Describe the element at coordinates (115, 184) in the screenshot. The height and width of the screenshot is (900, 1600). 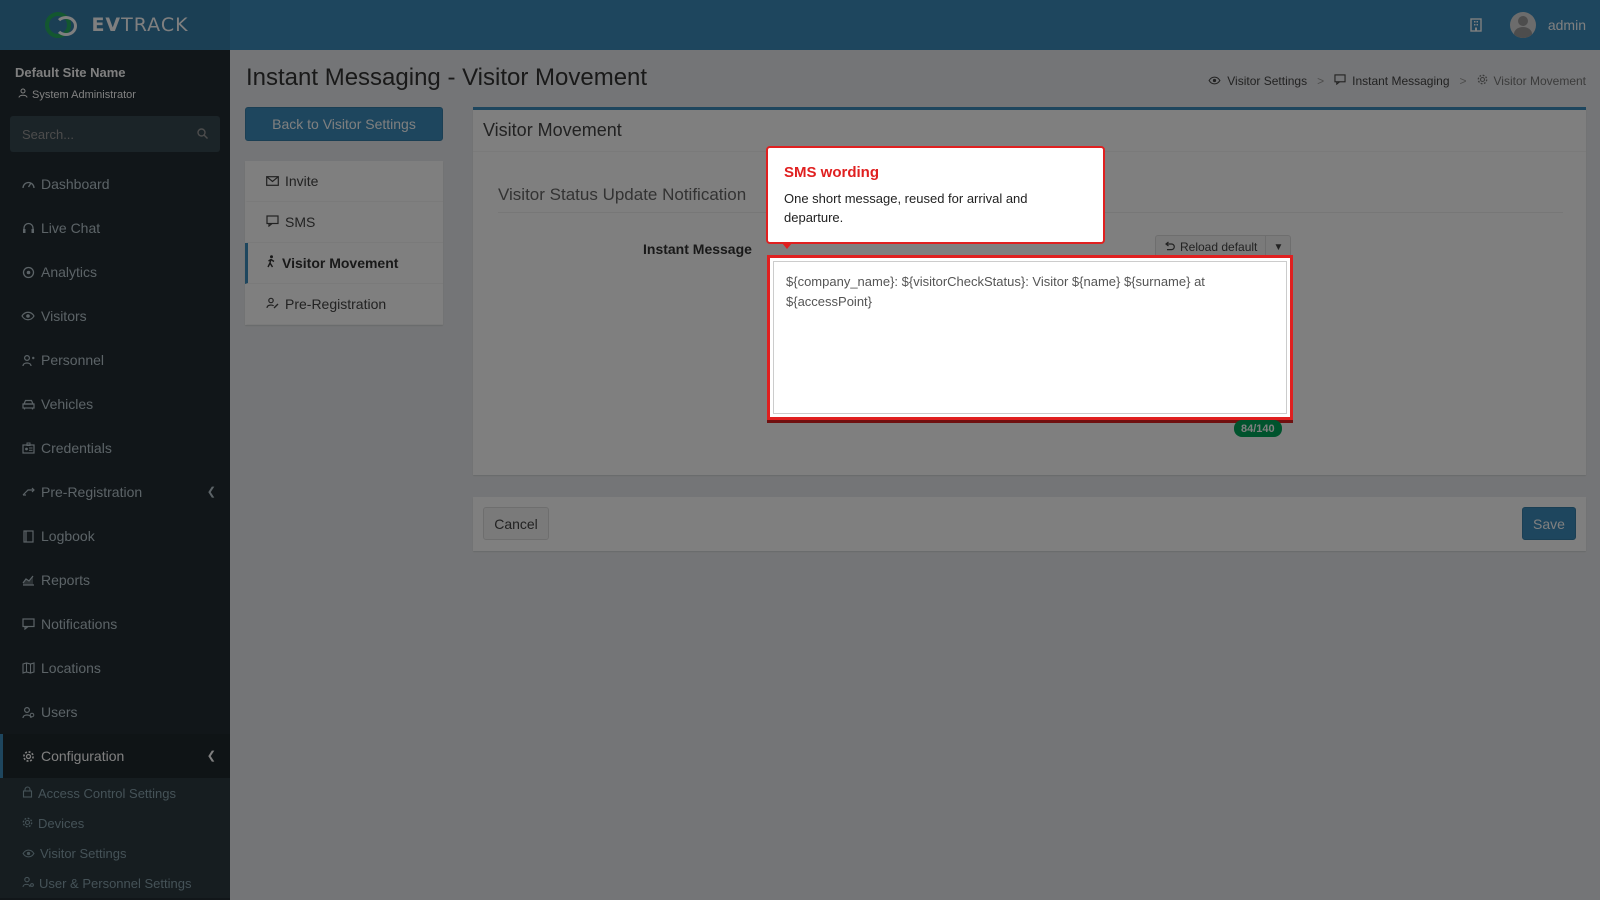
I see `sidebar-item-dashboard: Dashboard` at that location.